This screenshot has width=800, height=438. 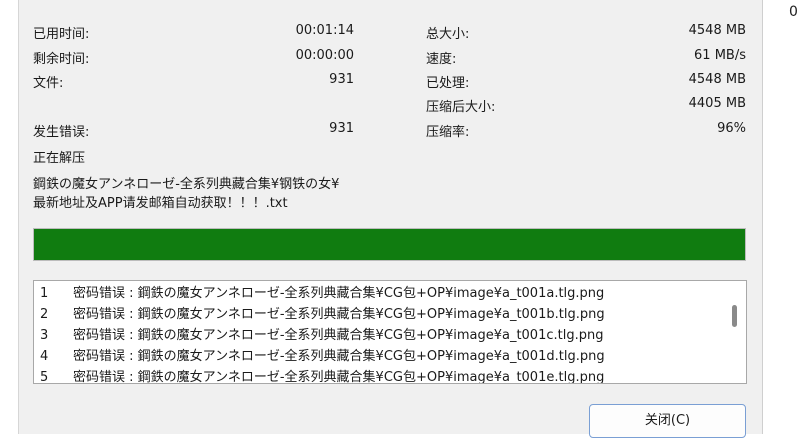 I want to click on elapsed-time-value: 00:01:14, so click(x=324, y=30).